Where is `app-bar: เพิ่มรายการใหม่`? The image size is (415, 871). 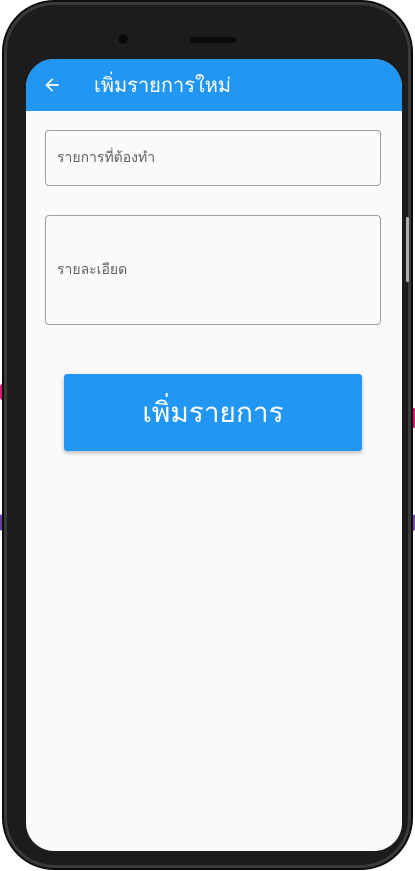
app-bar: เพิ่มรายการใหม่ is located at coordinates (214, 85).